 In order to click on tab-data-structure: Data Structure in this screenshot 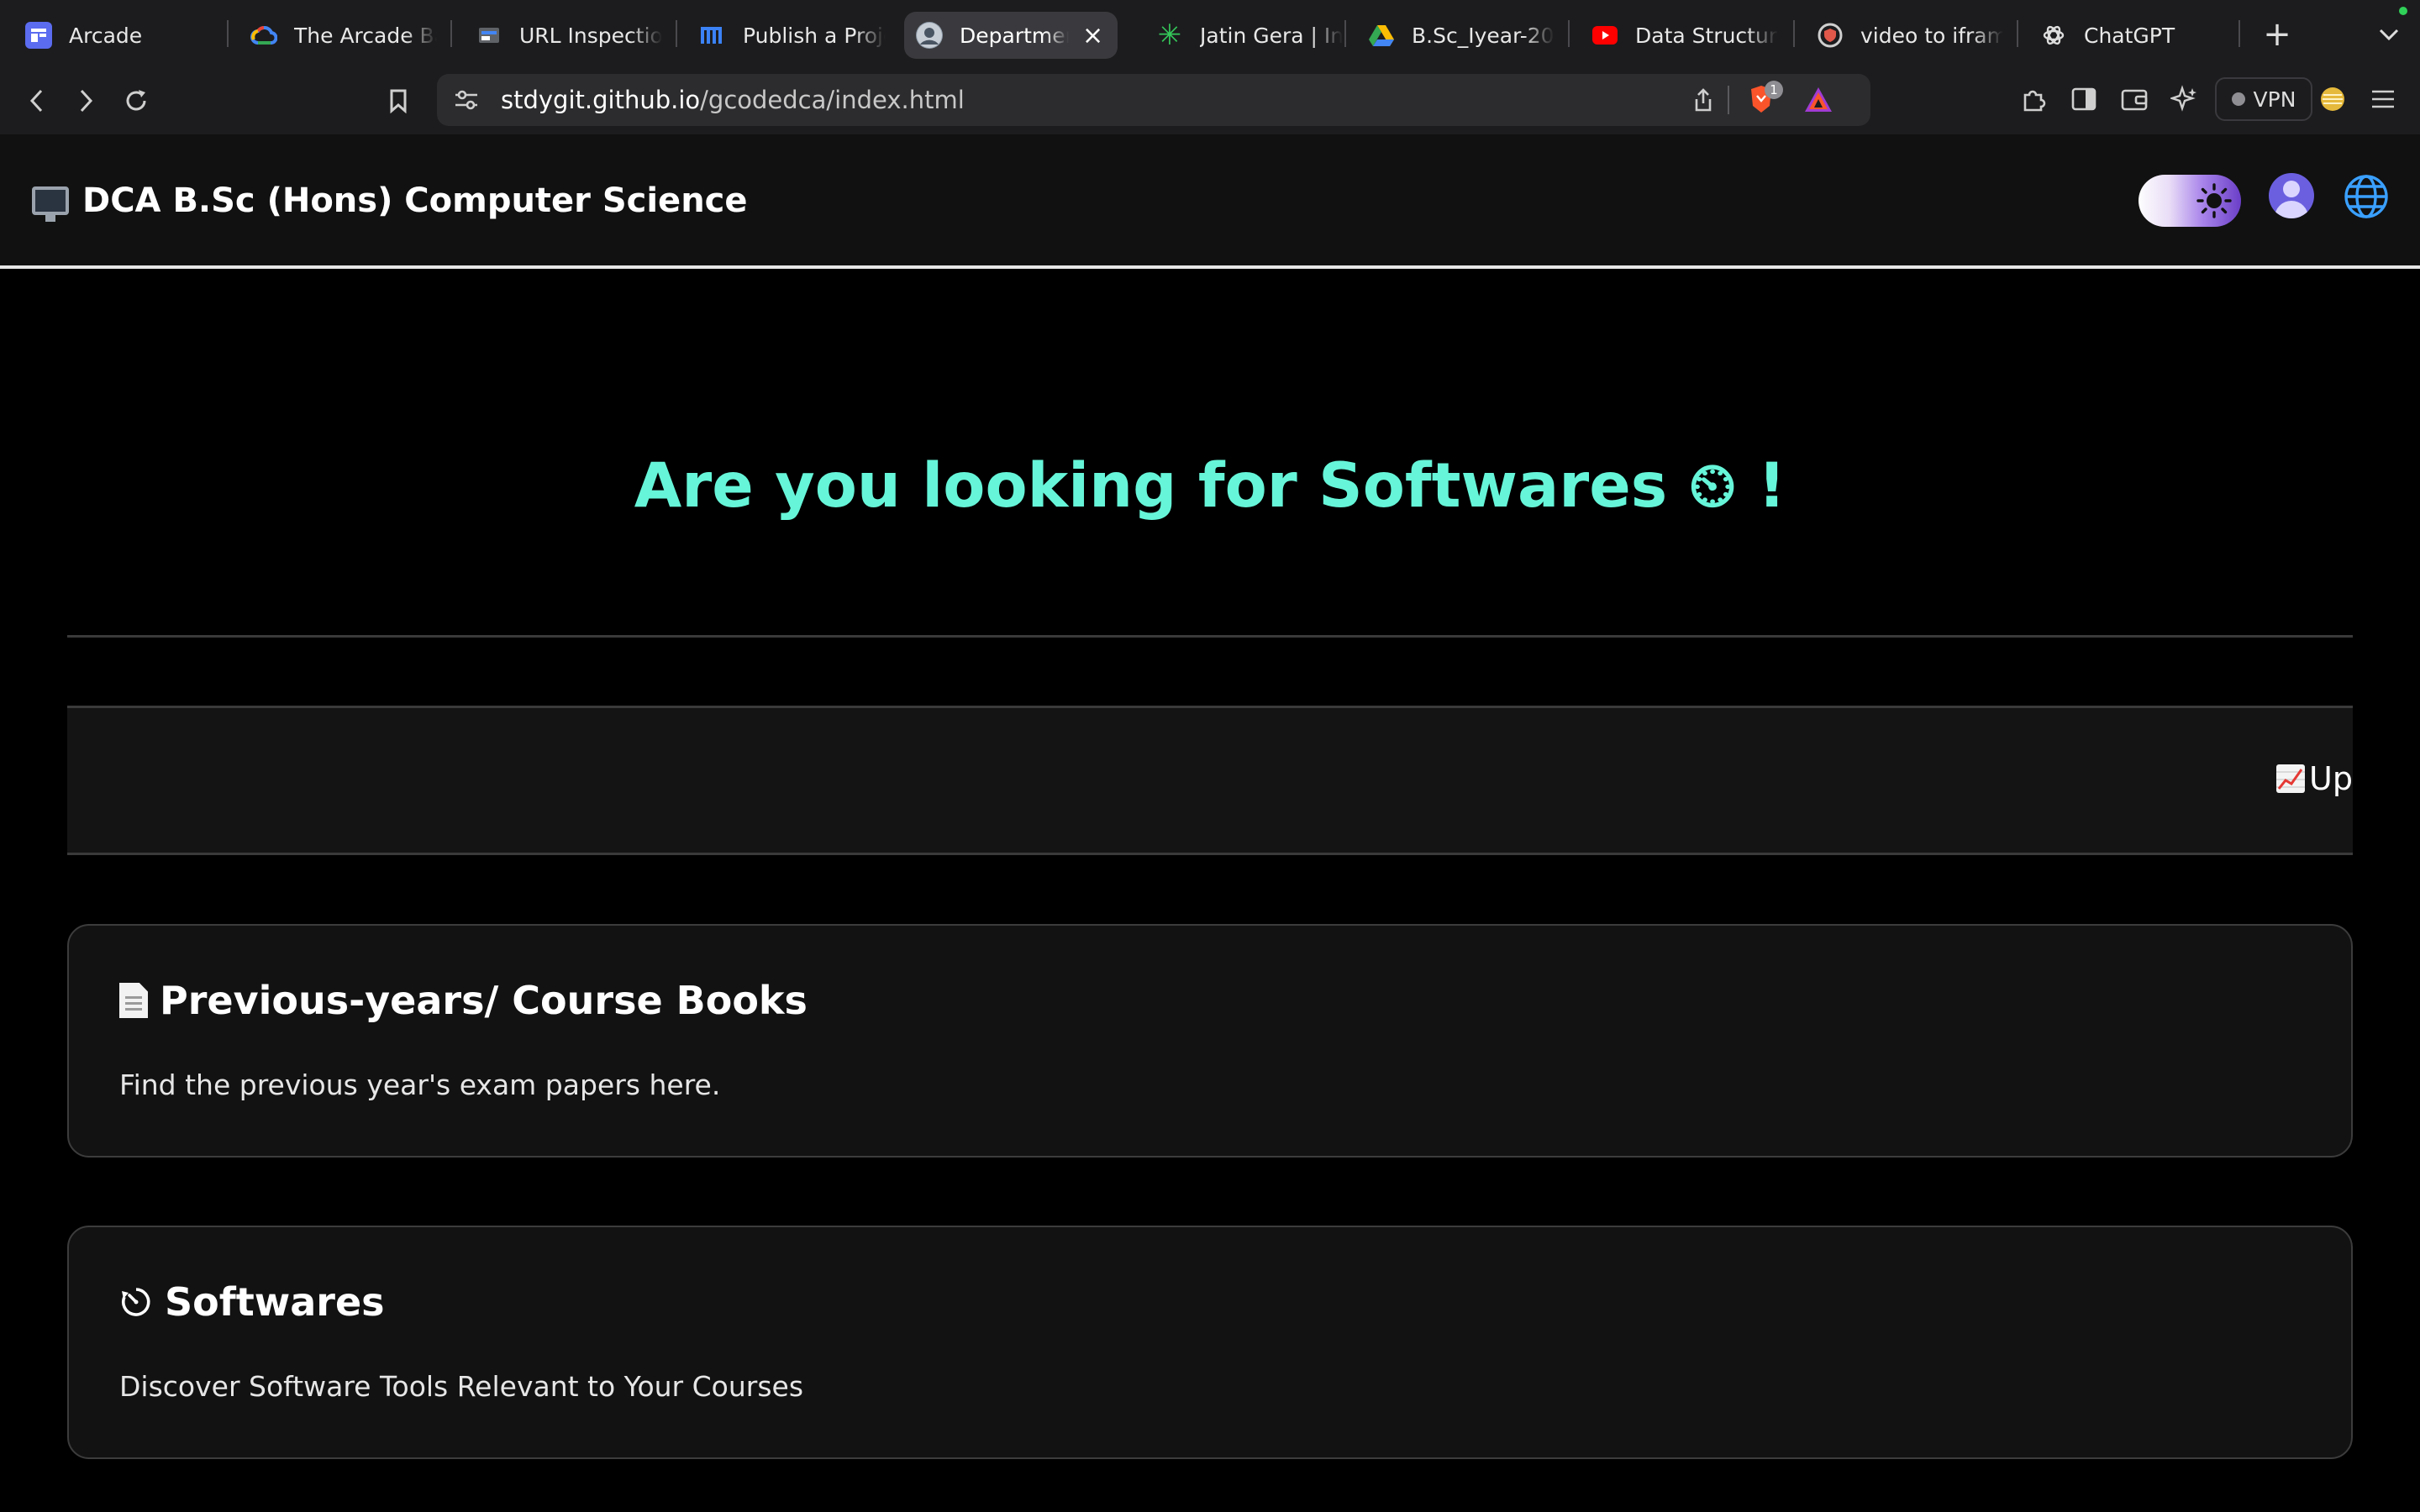, I will do `click(1679, 35)`.